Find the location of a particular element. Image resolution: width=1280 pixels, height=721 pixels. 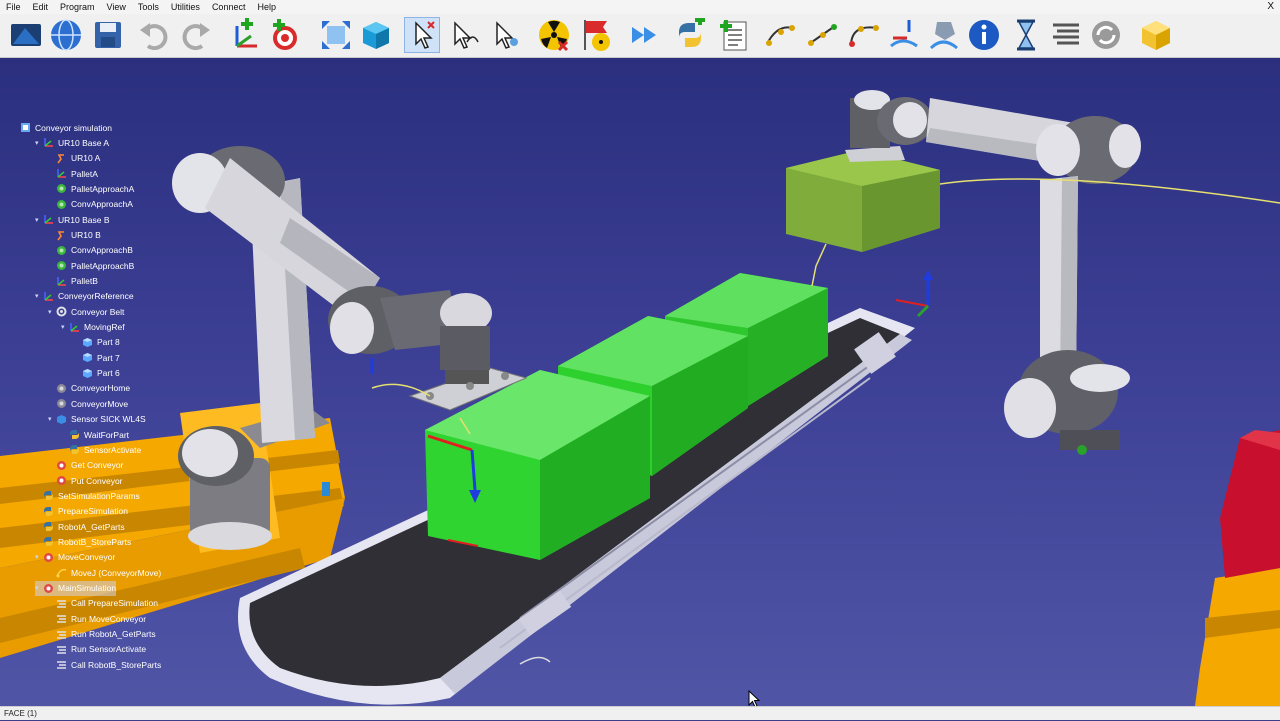

tree-item-call-preparesimulation: Call PrepareSimulation is located at coordinates (103, 603).